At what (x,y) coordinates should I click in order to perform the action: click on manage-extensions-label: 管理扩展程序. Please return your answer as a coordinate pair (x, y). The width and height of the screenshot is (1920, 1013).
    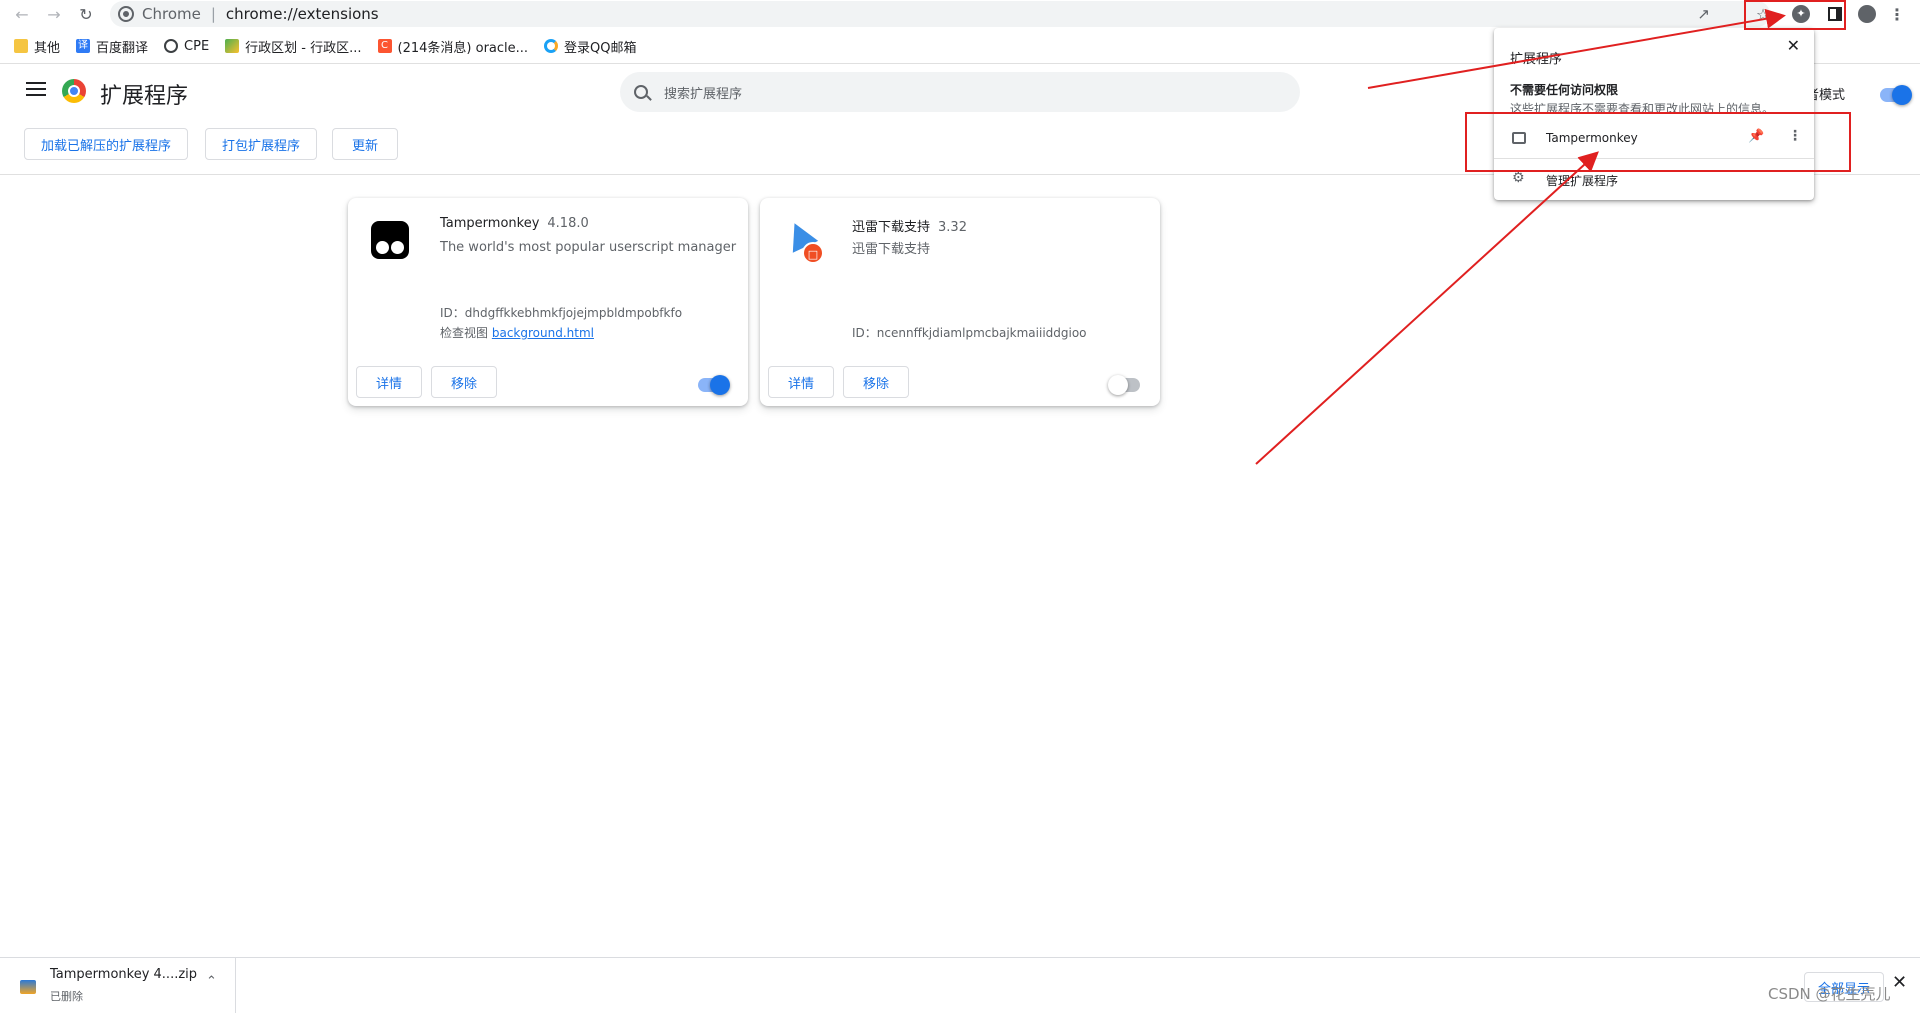
    Looking at the image, I should click on (1582, 181).